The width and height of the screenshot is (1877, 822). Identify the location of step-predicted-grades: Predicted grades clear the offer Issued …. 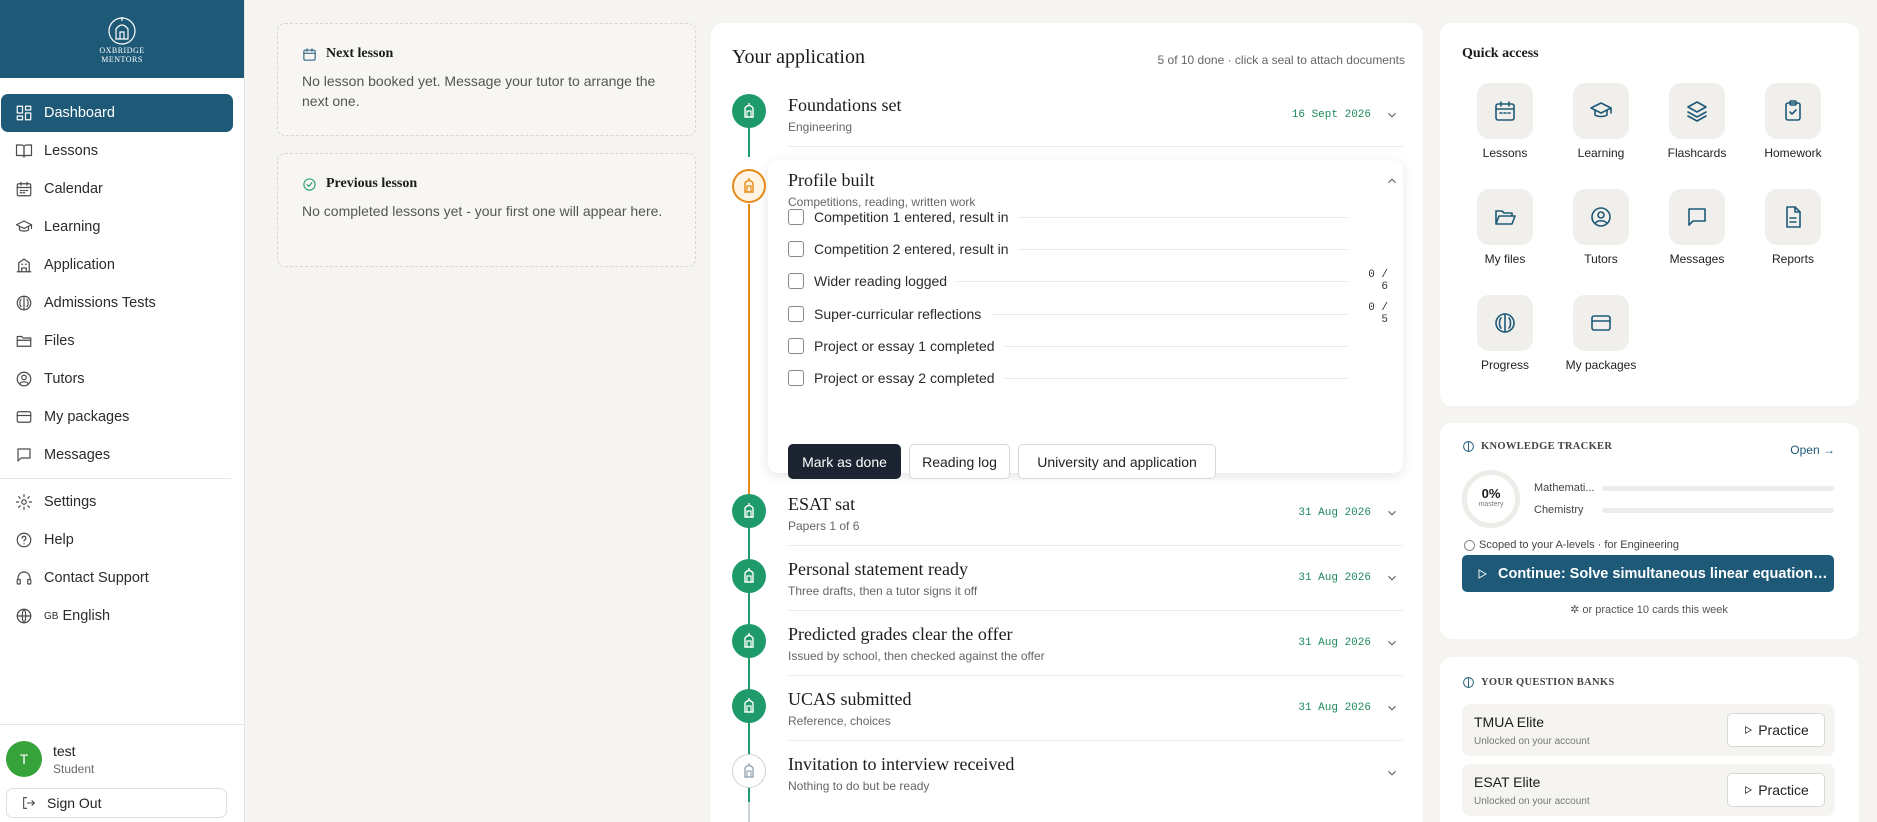
(1095, 643).